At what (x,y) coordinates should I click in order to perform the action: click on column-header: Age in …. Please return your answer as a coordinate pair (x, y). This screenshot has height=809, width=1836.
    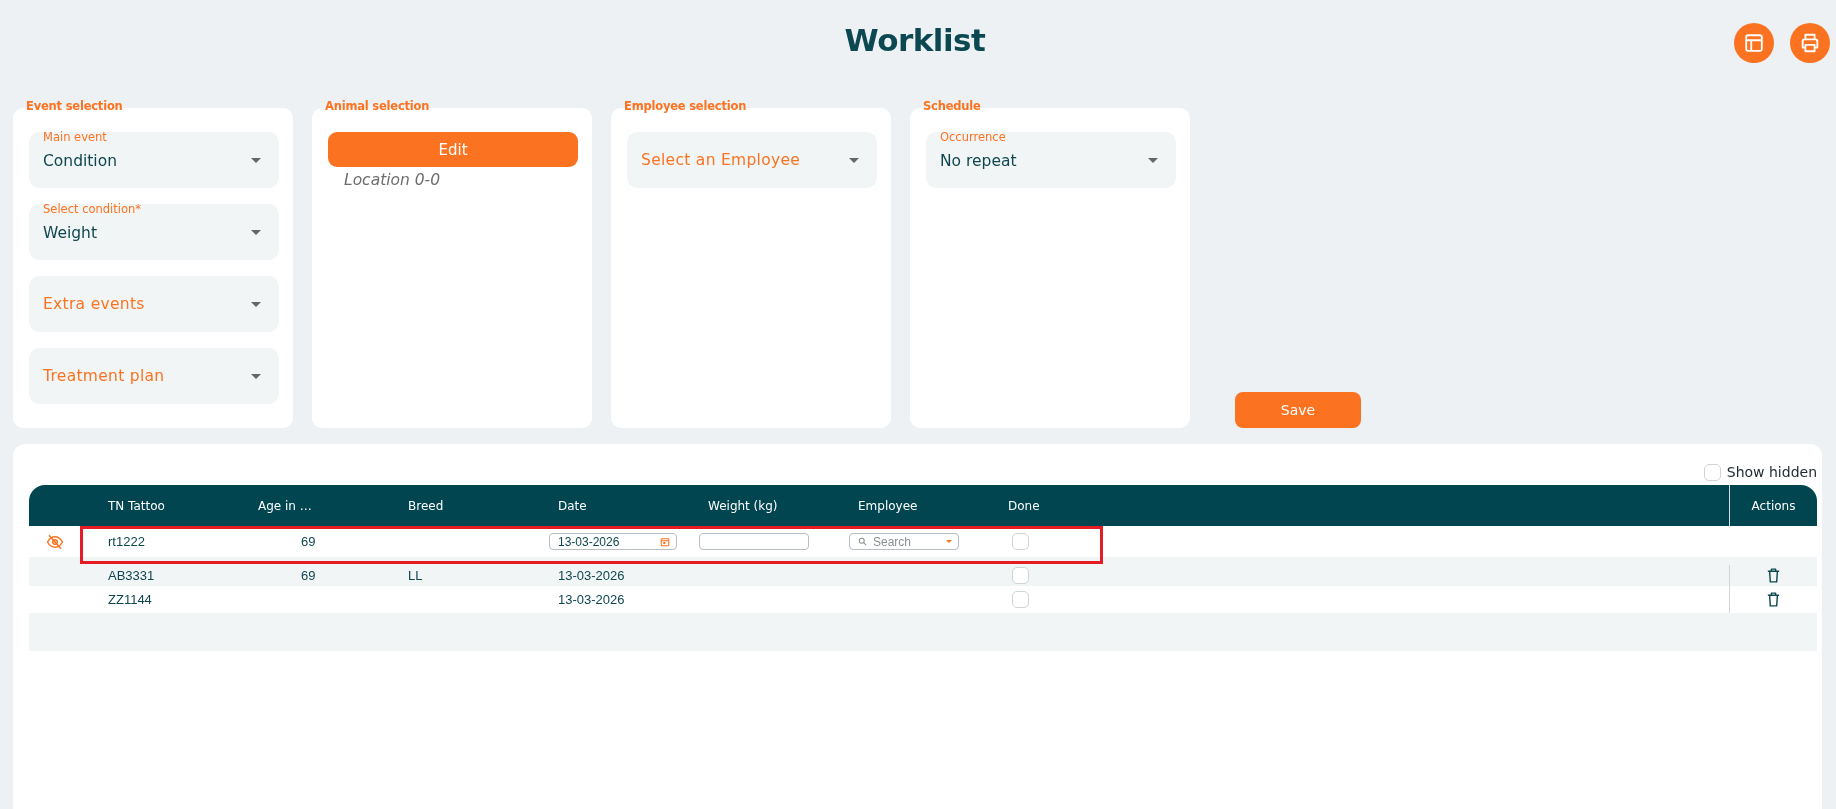
    Looking at the image, I should click on (285, 505).